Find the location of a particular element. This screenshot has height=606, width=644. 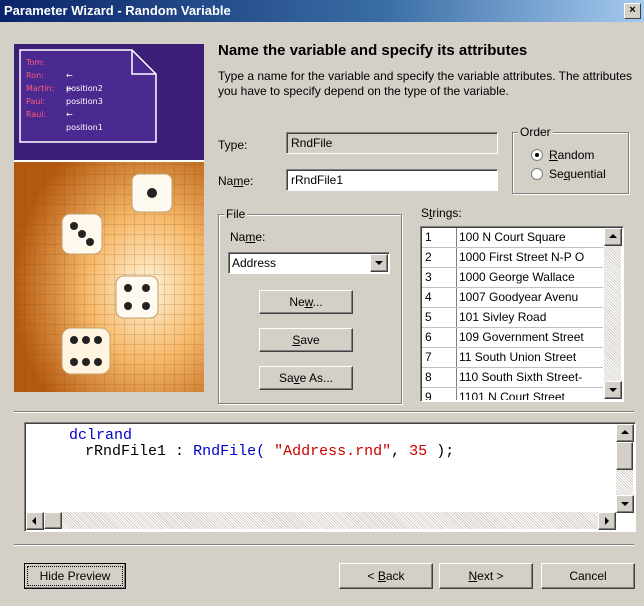

picture-name-5: Raul: is located at coordinates (36, 114).